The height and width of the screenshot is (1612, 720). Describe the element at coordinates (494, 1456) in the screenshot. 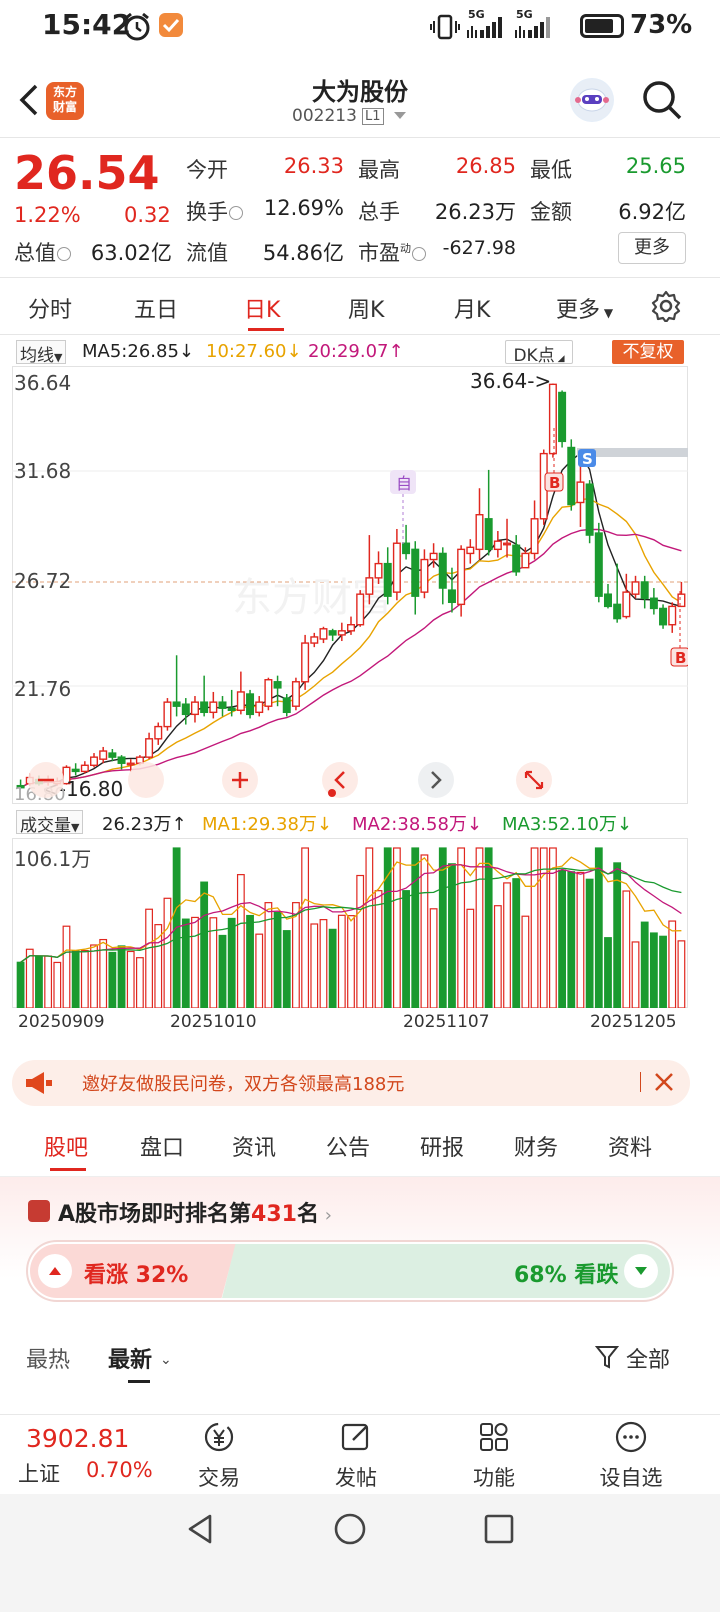

I see `nav-functions: 功能` at that location.